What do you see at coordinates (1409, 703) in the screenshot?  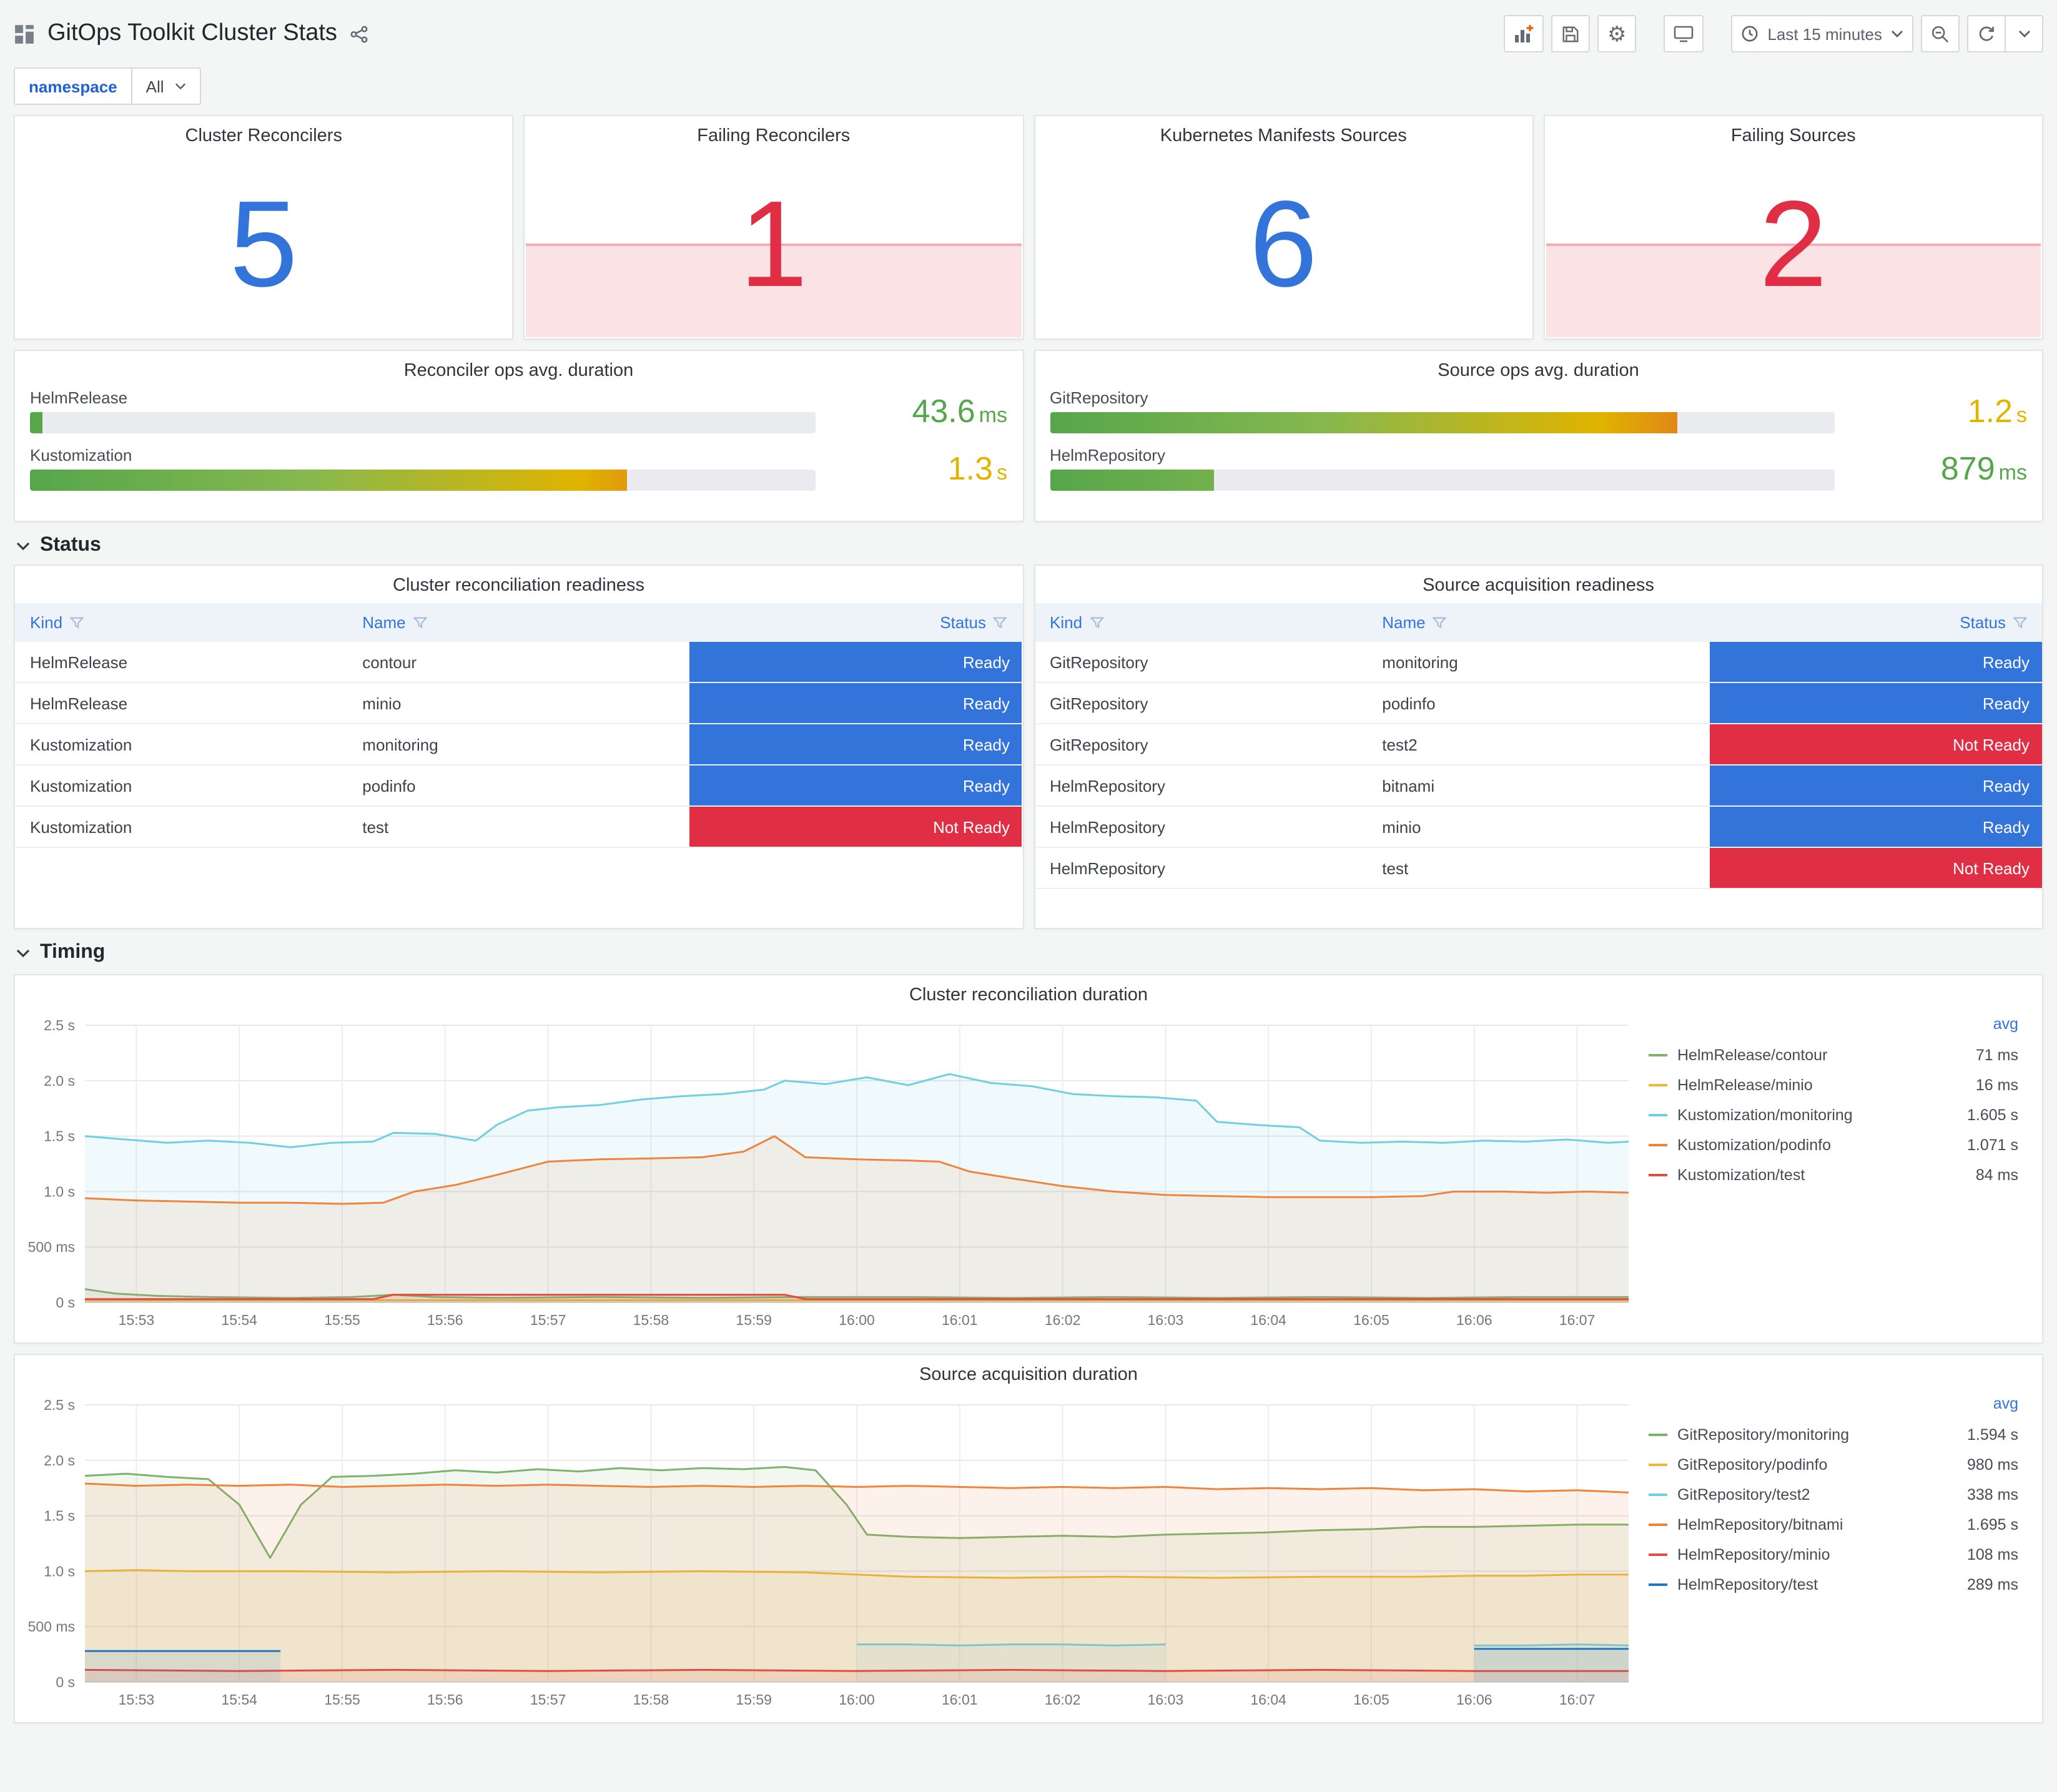 I see `cell-name: podinfo` at bounding box center [1409, 703].